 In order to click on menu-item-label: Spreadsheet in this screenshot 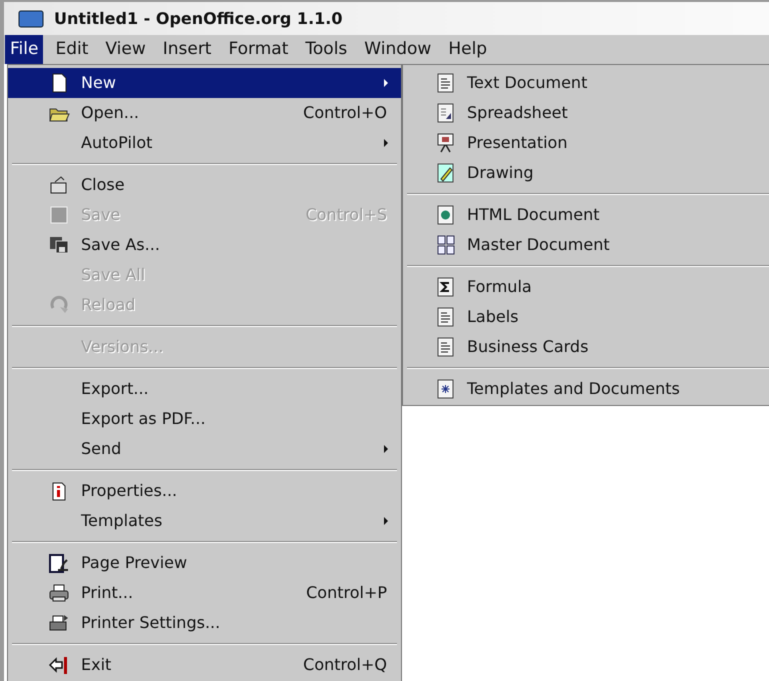, I will do `click(517, 113)`.